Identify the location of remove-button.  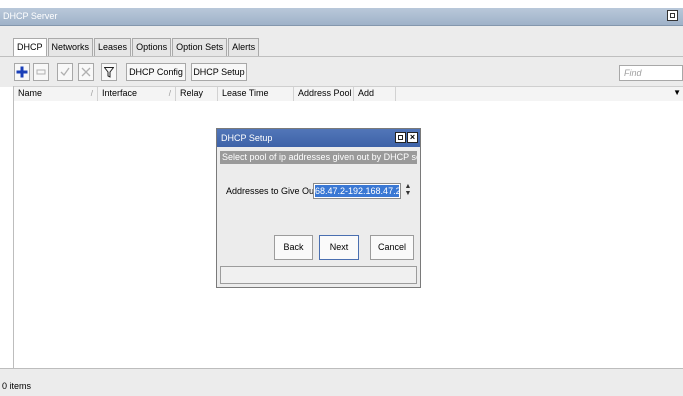
(41, 72).